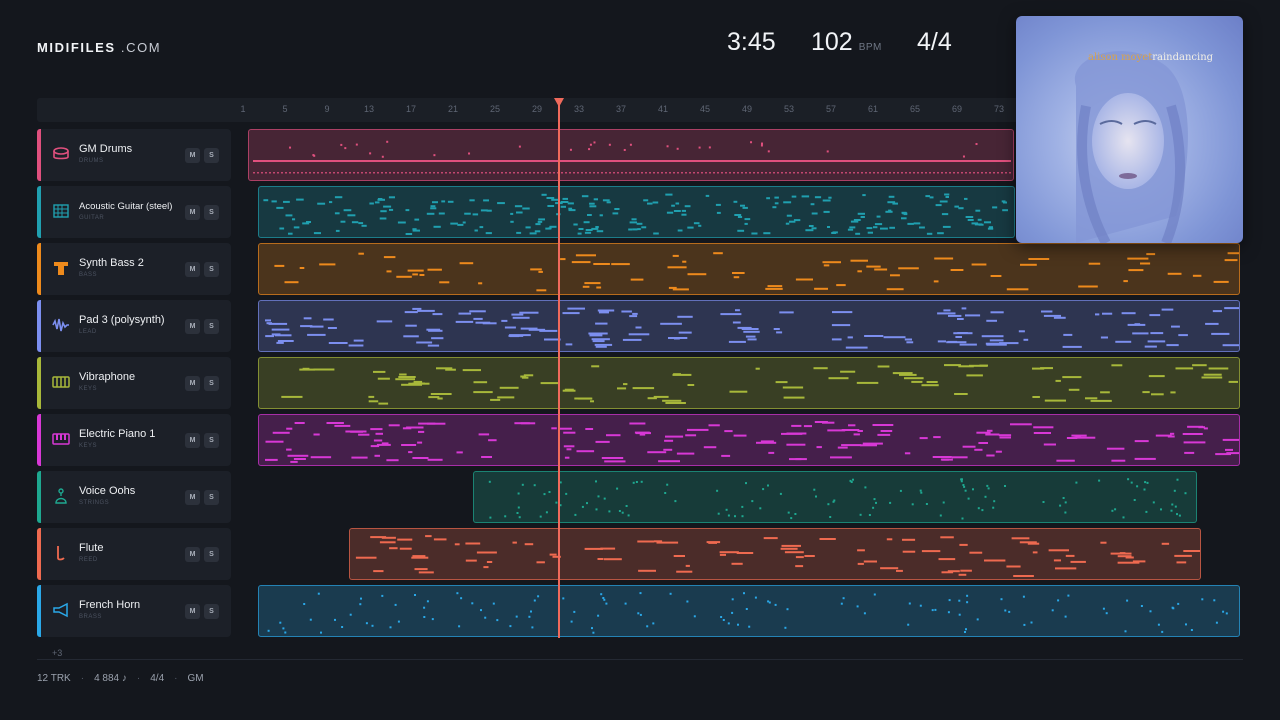 The height and width of the screenshot is (720, 1280). I want to click on track-header: Flute REED M S, so click(134, 554).